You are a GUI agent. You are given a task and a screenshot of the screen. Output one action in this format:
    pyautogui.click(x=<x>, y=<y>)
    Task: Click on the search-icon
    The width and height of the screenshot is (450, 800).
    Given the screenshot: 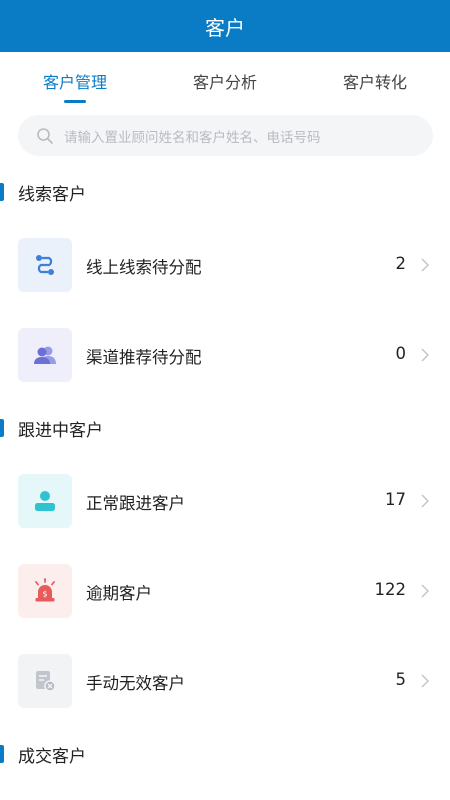 What is the action you would take?
    pyautogui.click(x=45, y=135)
    